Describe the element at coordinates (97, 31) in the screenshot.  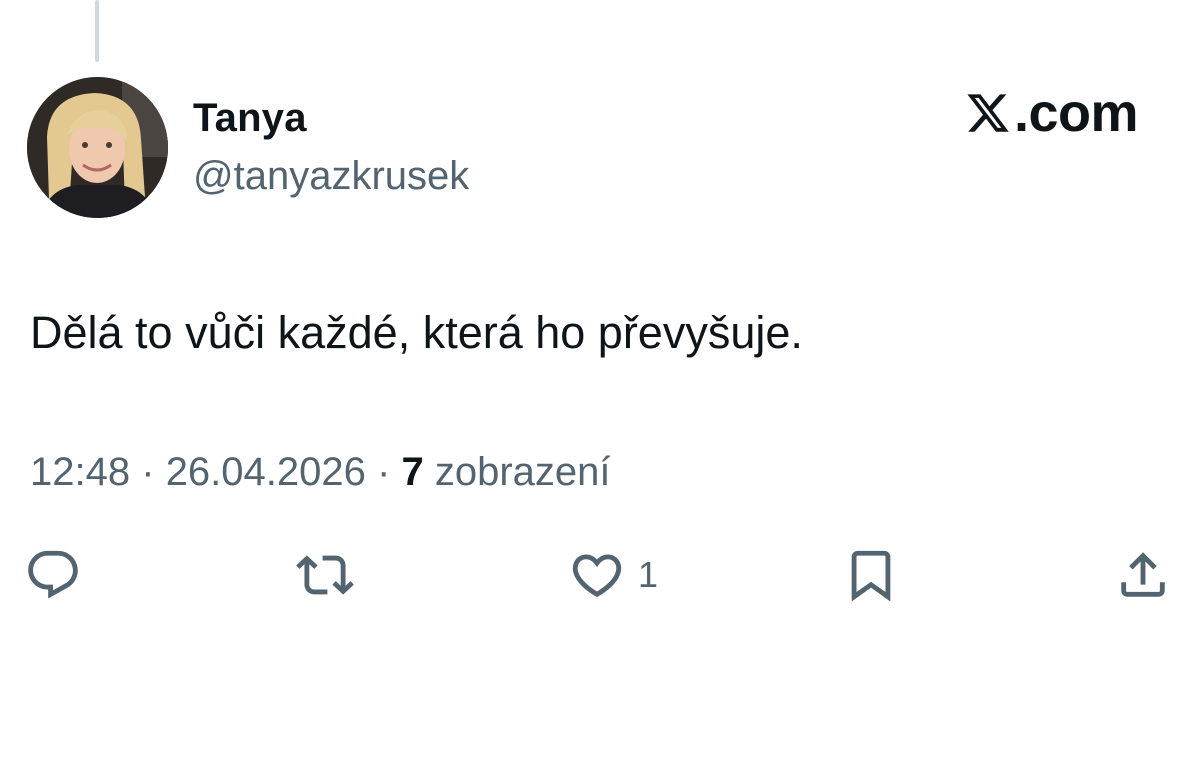
I see `thread-connector-line` at that location.